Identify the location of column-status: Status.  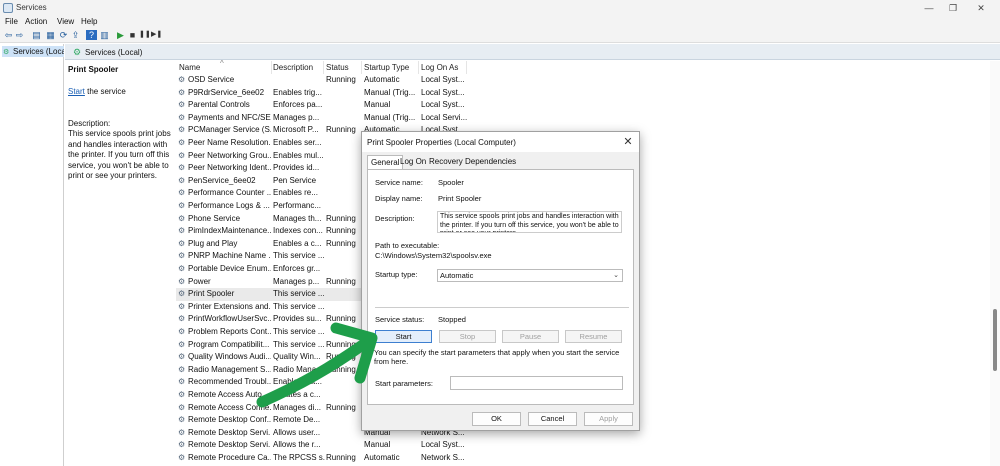
(337, 67).